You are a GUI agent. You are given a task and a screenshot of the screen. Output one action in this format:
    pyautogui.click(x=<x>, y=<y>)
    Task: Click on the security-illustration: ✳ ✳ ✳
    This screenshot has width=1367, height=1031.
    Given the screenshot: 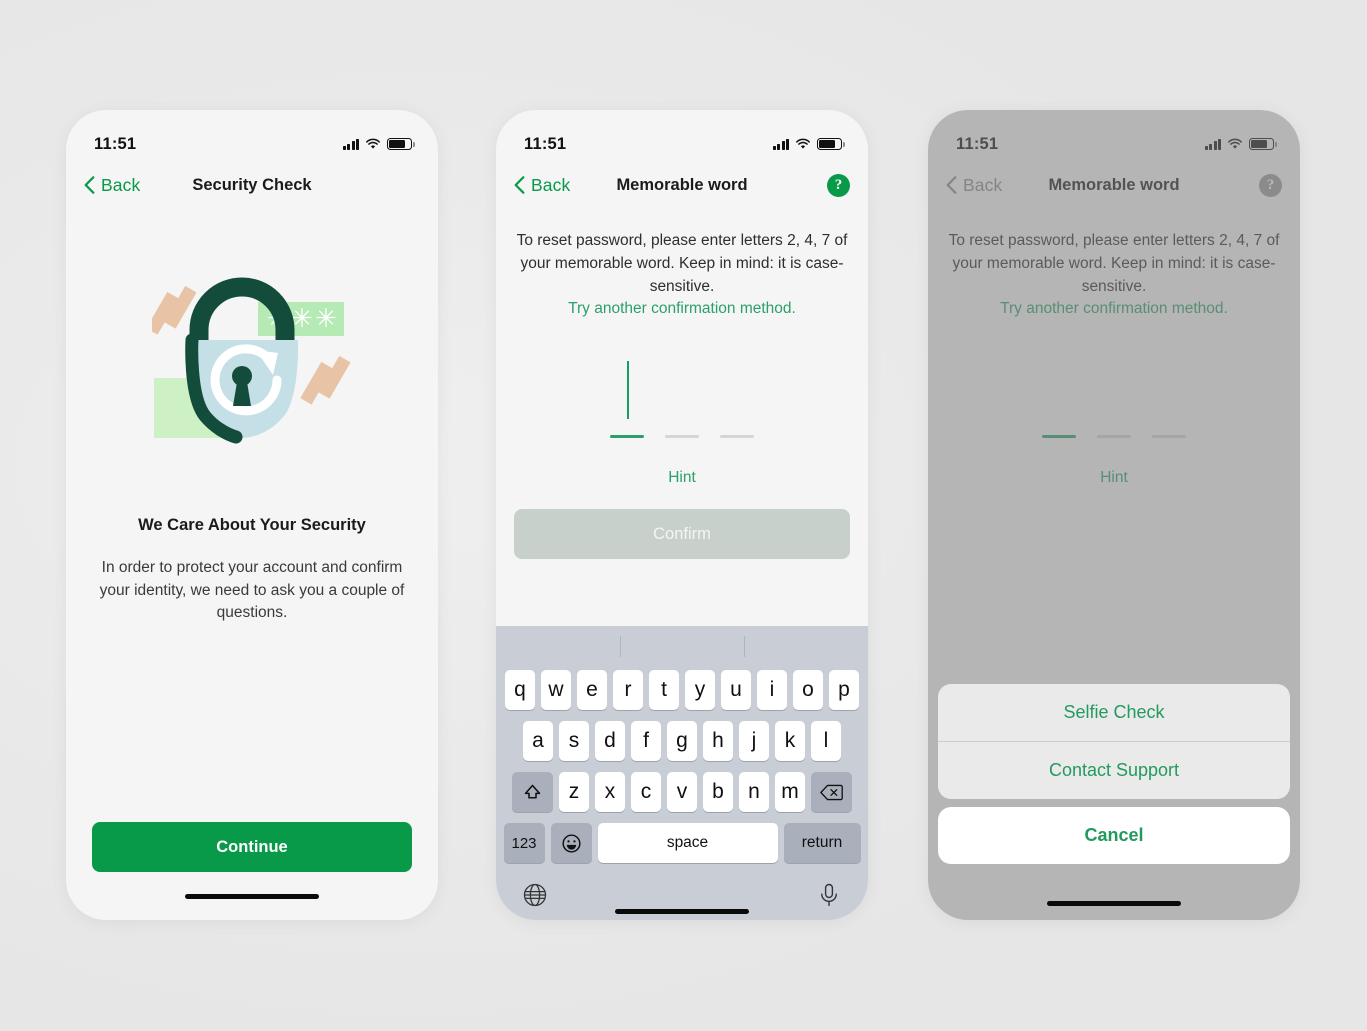 What is the action you would take?
    pyautogui.click(x=252, y=358)
    